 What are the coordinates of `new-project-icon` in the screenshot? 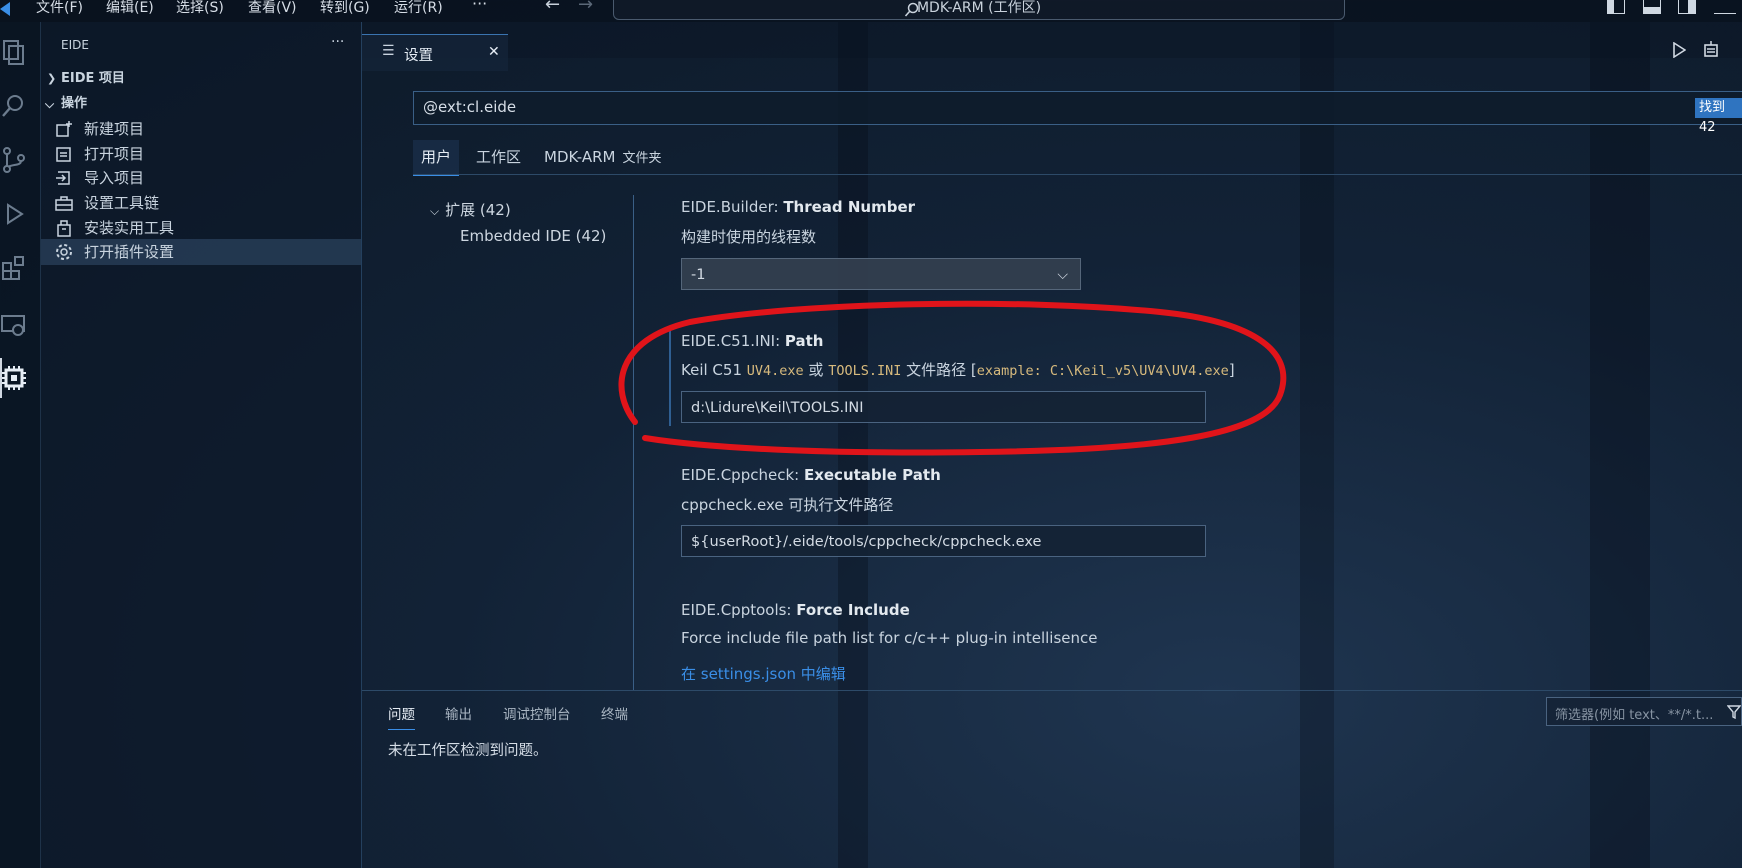 It's located at (64, 129).